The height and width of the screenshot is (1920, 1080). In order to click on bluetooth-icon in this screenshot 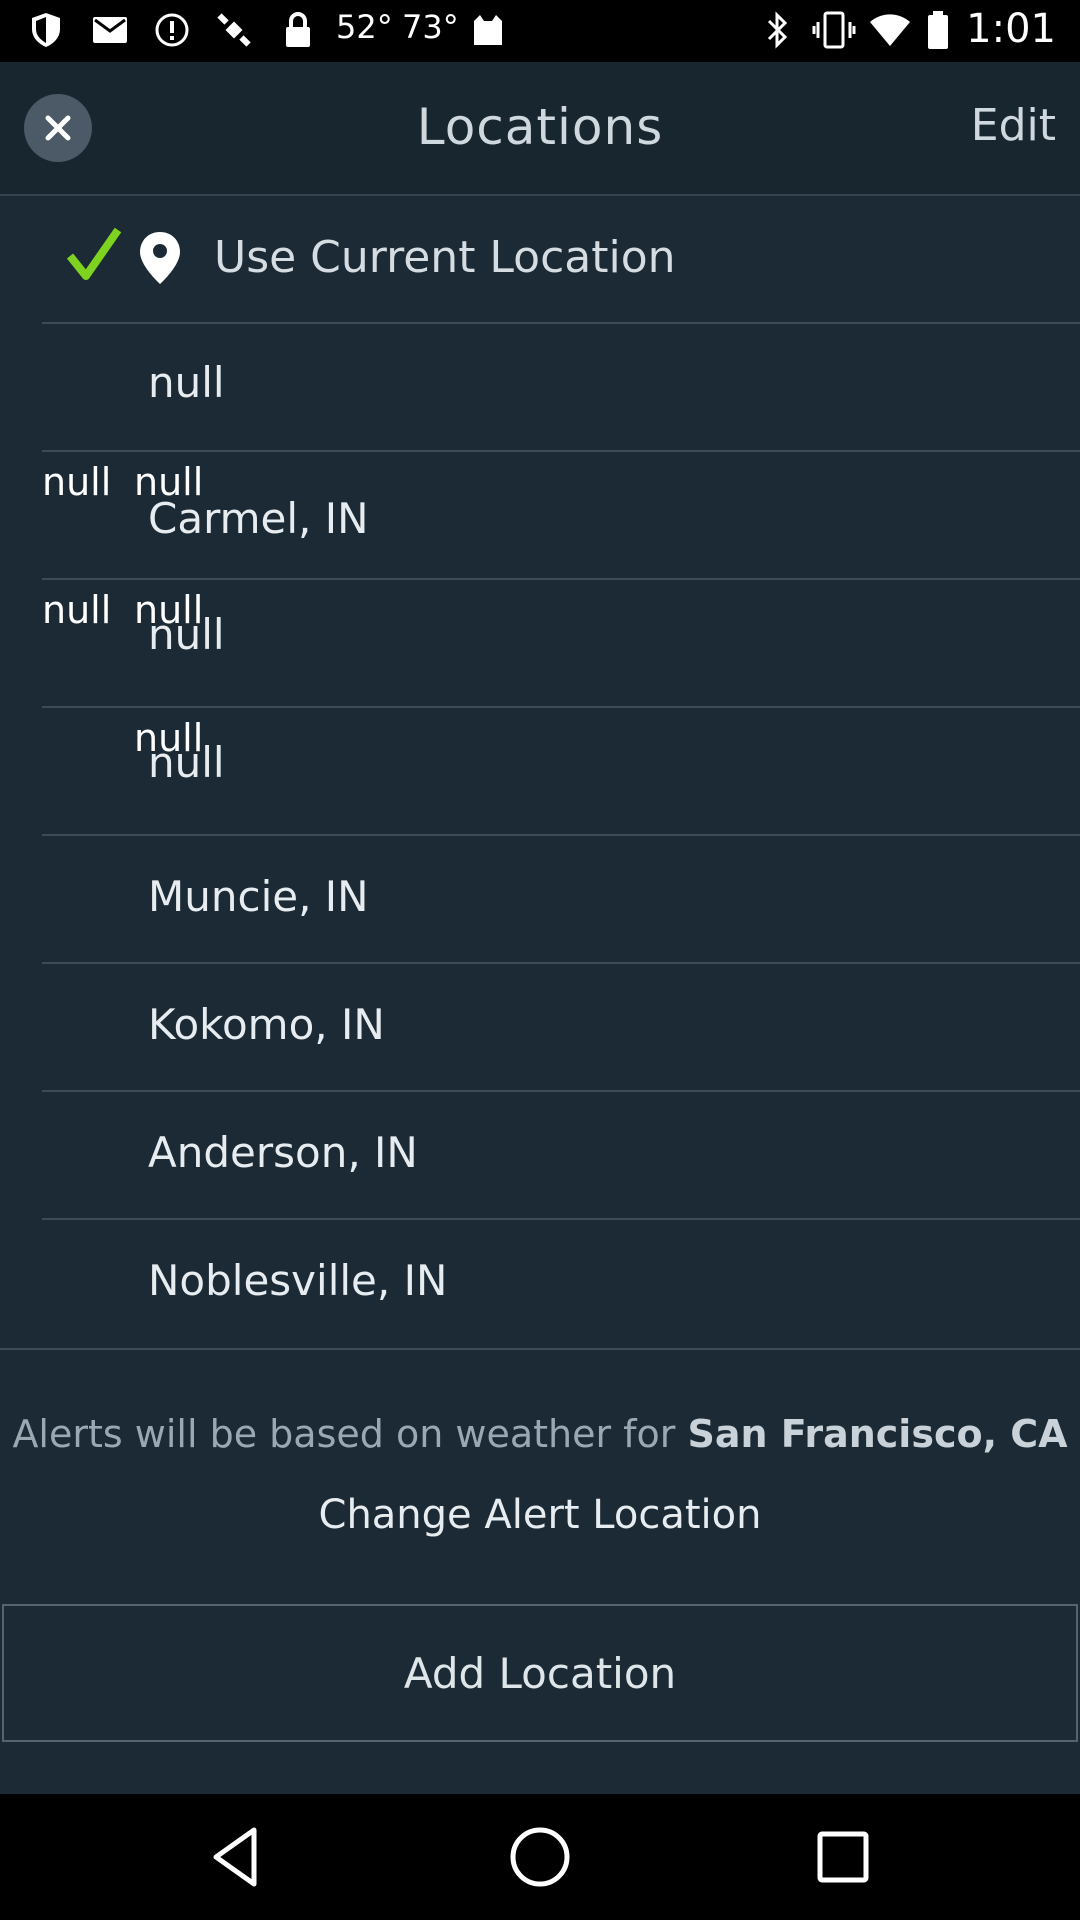, I will do `click(778, 30)`.